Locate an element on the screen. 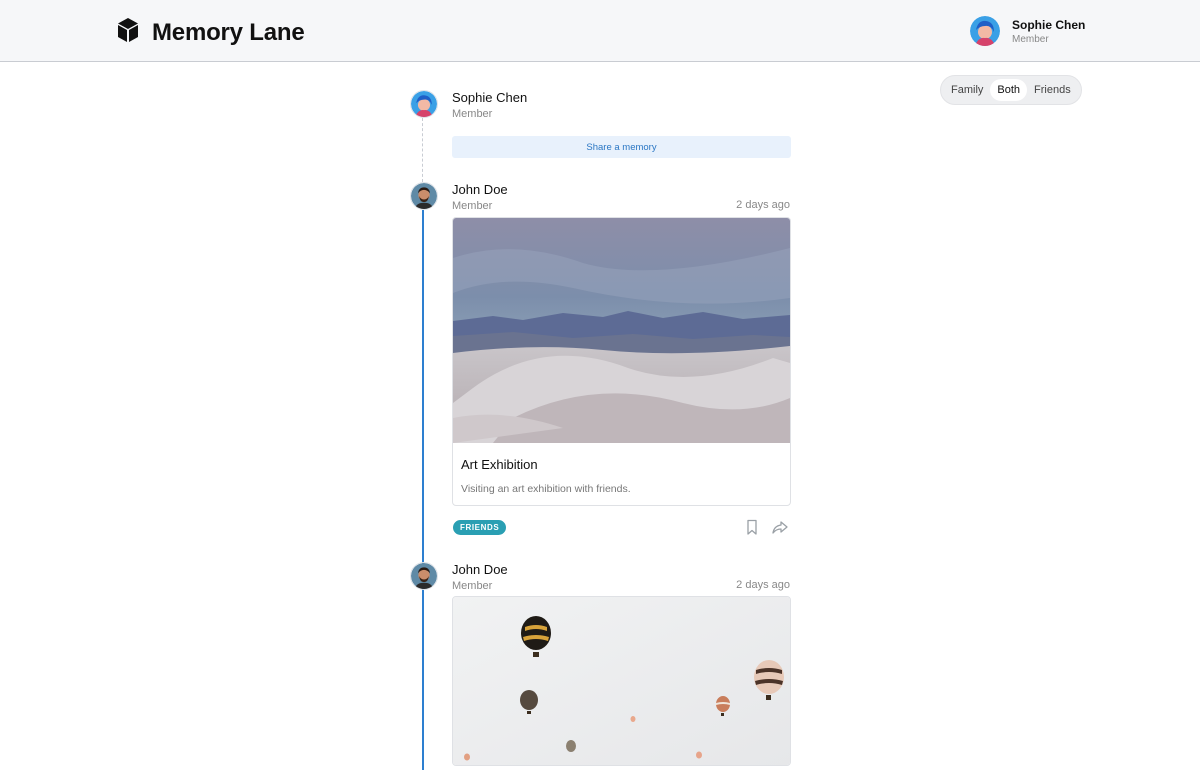  filter-family: Family is located at coordinates (967, 90).